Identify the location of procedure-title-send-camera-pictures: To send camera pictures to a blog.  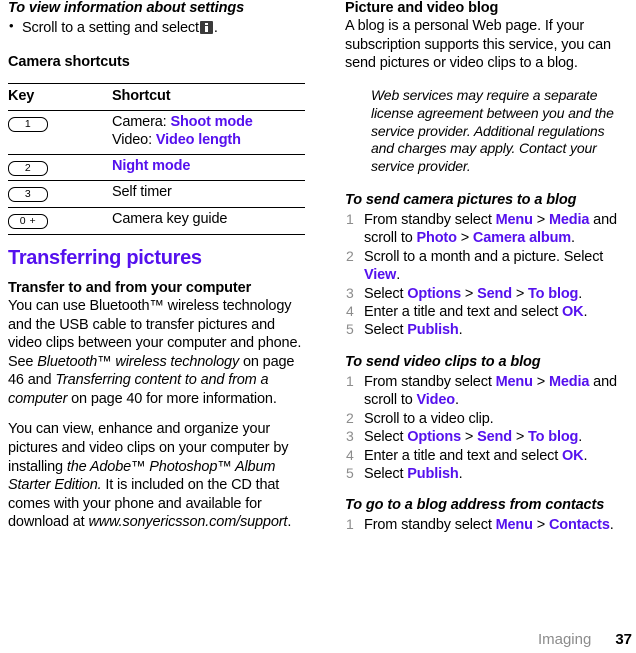
(461, 199).